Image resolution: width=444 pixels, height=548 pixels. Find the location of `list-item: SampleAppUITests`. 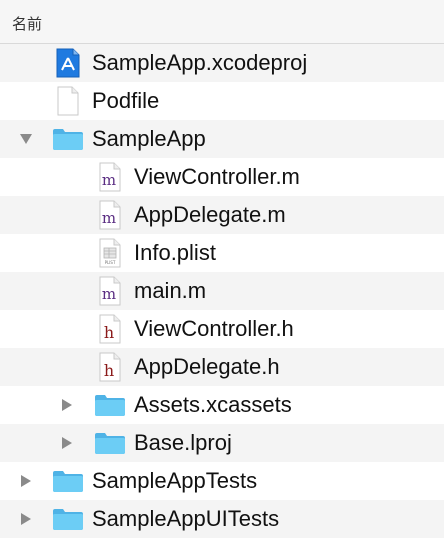

list-item: SampleAppUITests is located at coordinates (222, 519).